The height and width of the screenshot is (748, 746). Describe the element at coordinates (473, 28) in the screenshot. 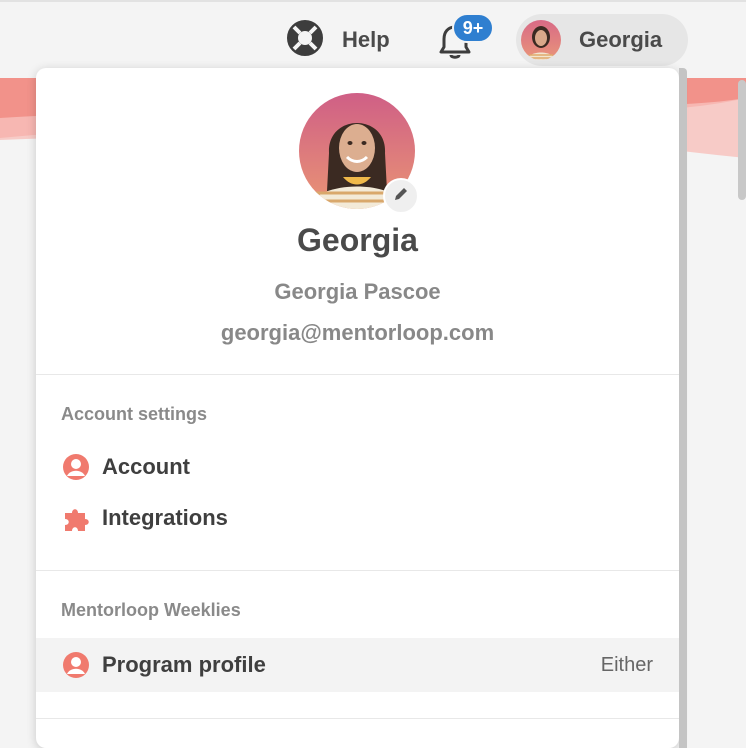

I see `notification-badge: 9+` at that location.